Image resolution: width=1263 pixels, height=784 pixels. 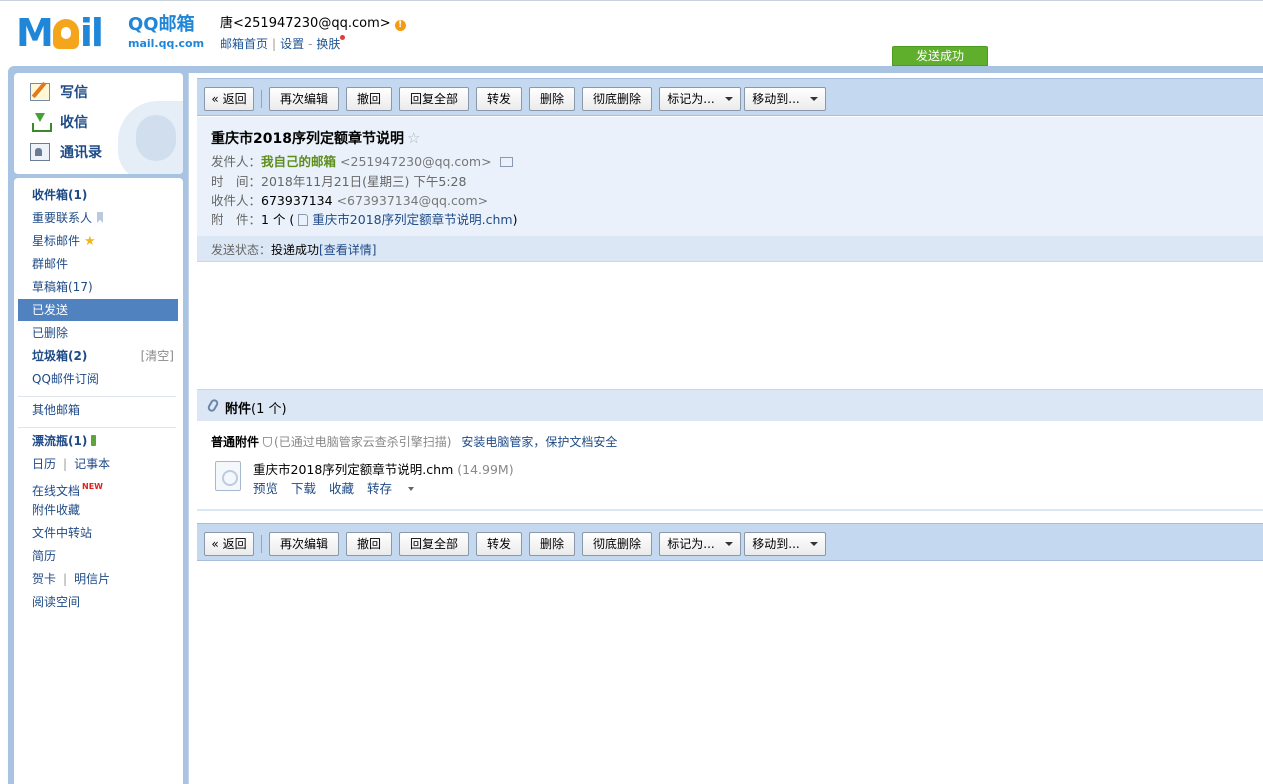 I want to click on compose-button: 写信, so click(x=59, y=92).